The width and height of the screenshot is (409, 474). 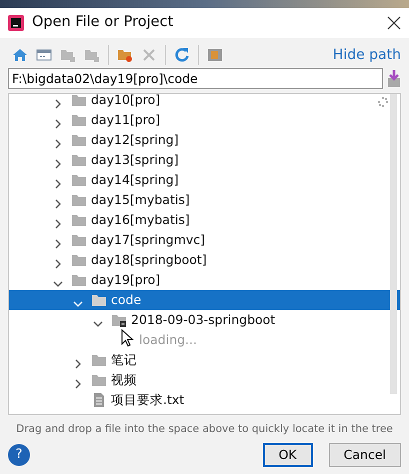 I want to click on spinner-icon, so click(x=383, y=102).